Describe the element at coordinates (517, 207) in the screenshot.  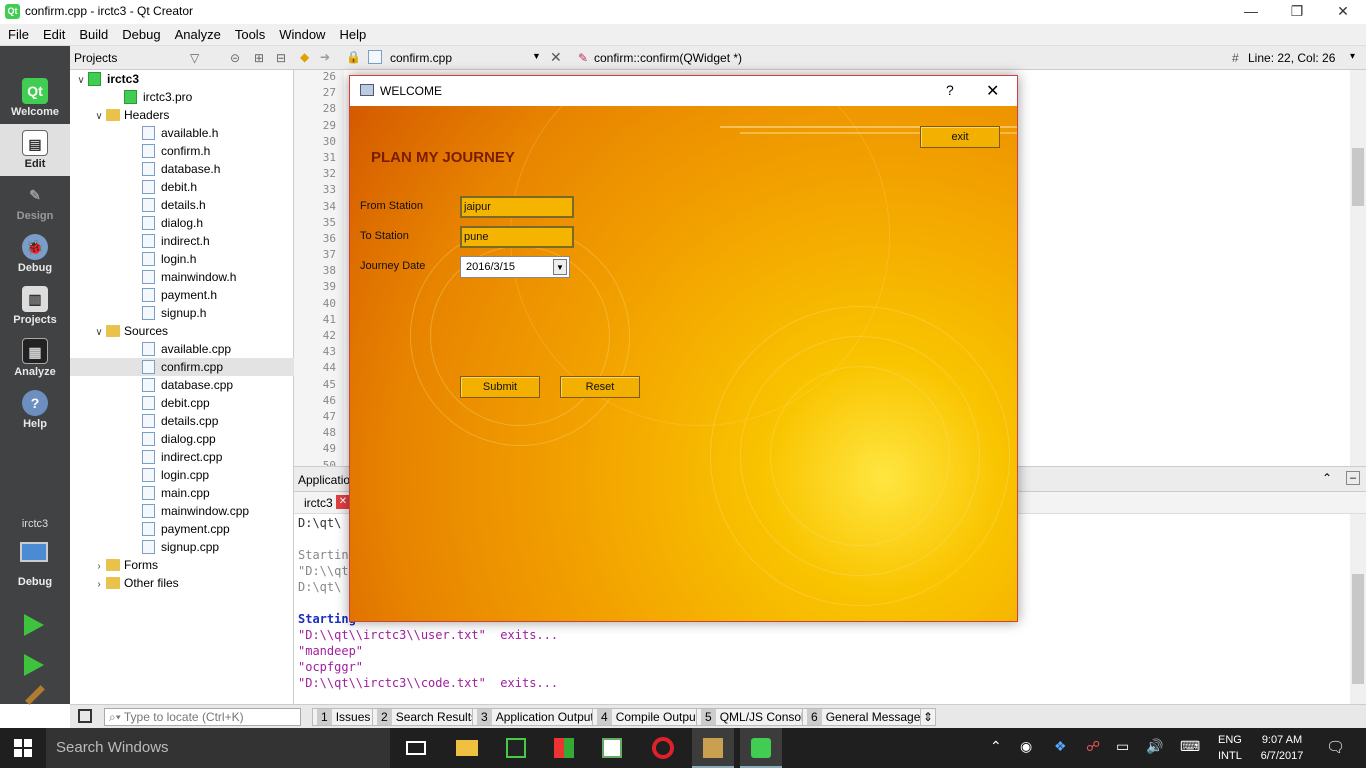
I see `from-station-input: jaipur` at that location.